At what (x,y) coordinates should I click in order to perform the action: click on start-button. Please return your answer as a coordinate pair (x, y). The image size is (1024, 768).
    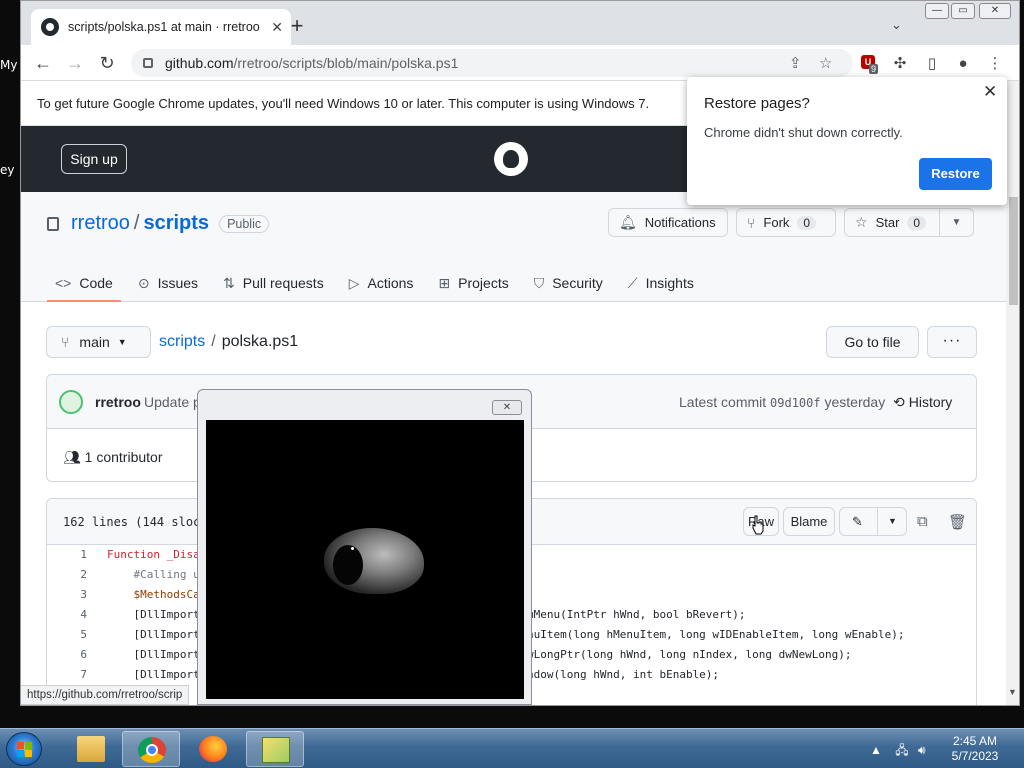
    Looking at the image, I should click on (24, 749).